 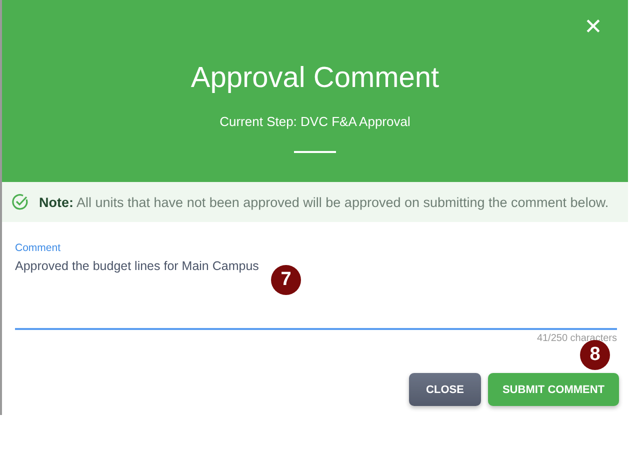 What do you see at coordinates (445, 389) in the screenshot?
I see `close-button: CLOSE` at bounding box center [445, 389].